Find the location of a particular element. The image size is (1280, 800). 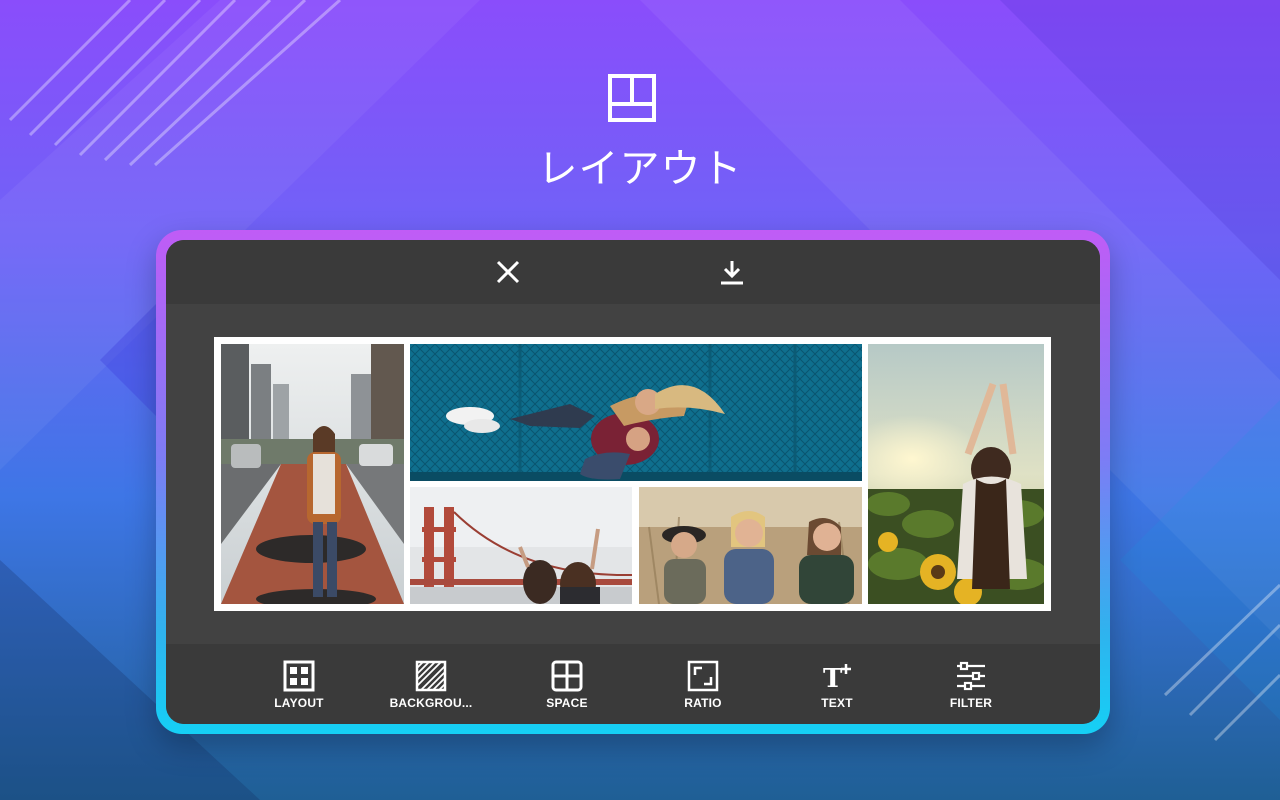

close-button is located at coordinates (508, 272).